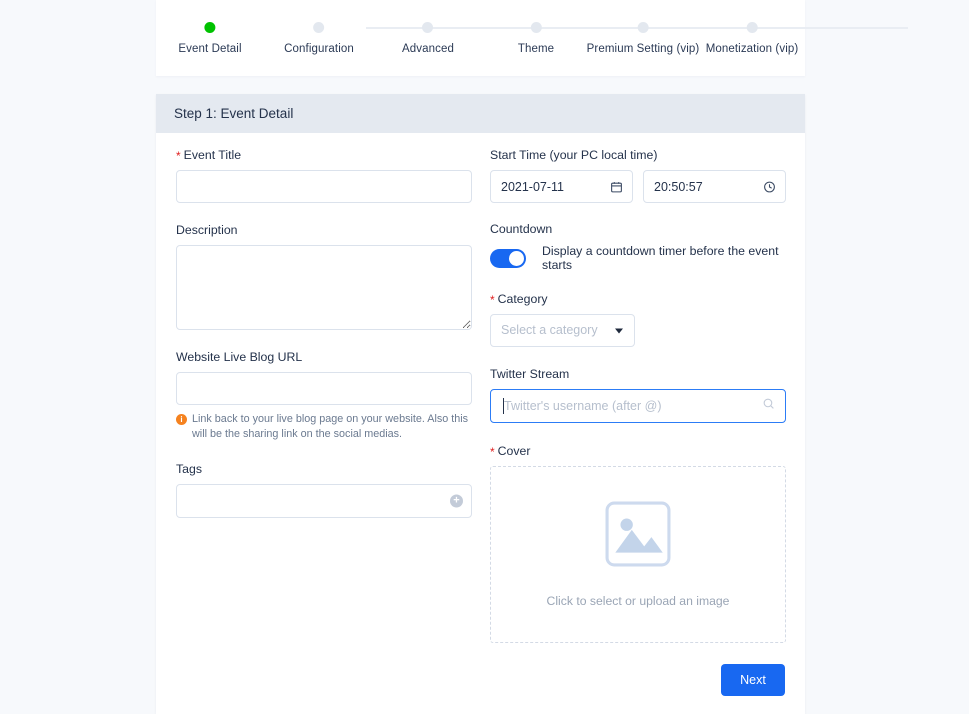 This screenshot has height=714, width=969. What do you see at coordinates (207, 230) in the screenshot?
I see `description-label: Description` at bounding box center [207, 230].